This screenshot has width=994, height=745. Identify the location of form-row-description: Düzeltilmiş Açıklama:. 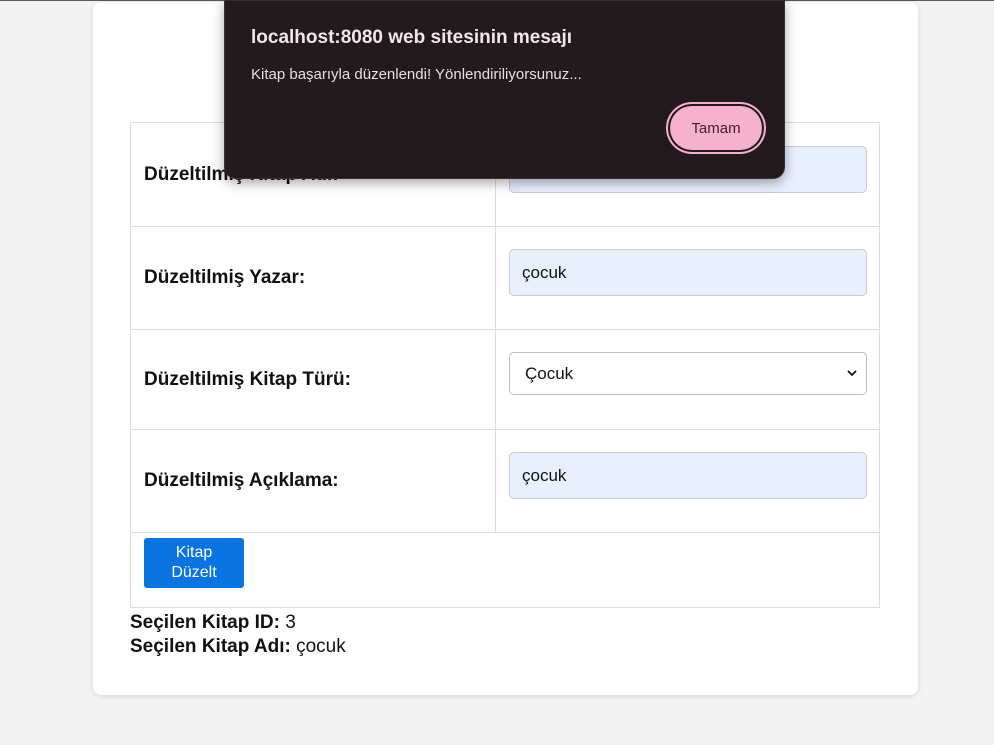
(505, 481).